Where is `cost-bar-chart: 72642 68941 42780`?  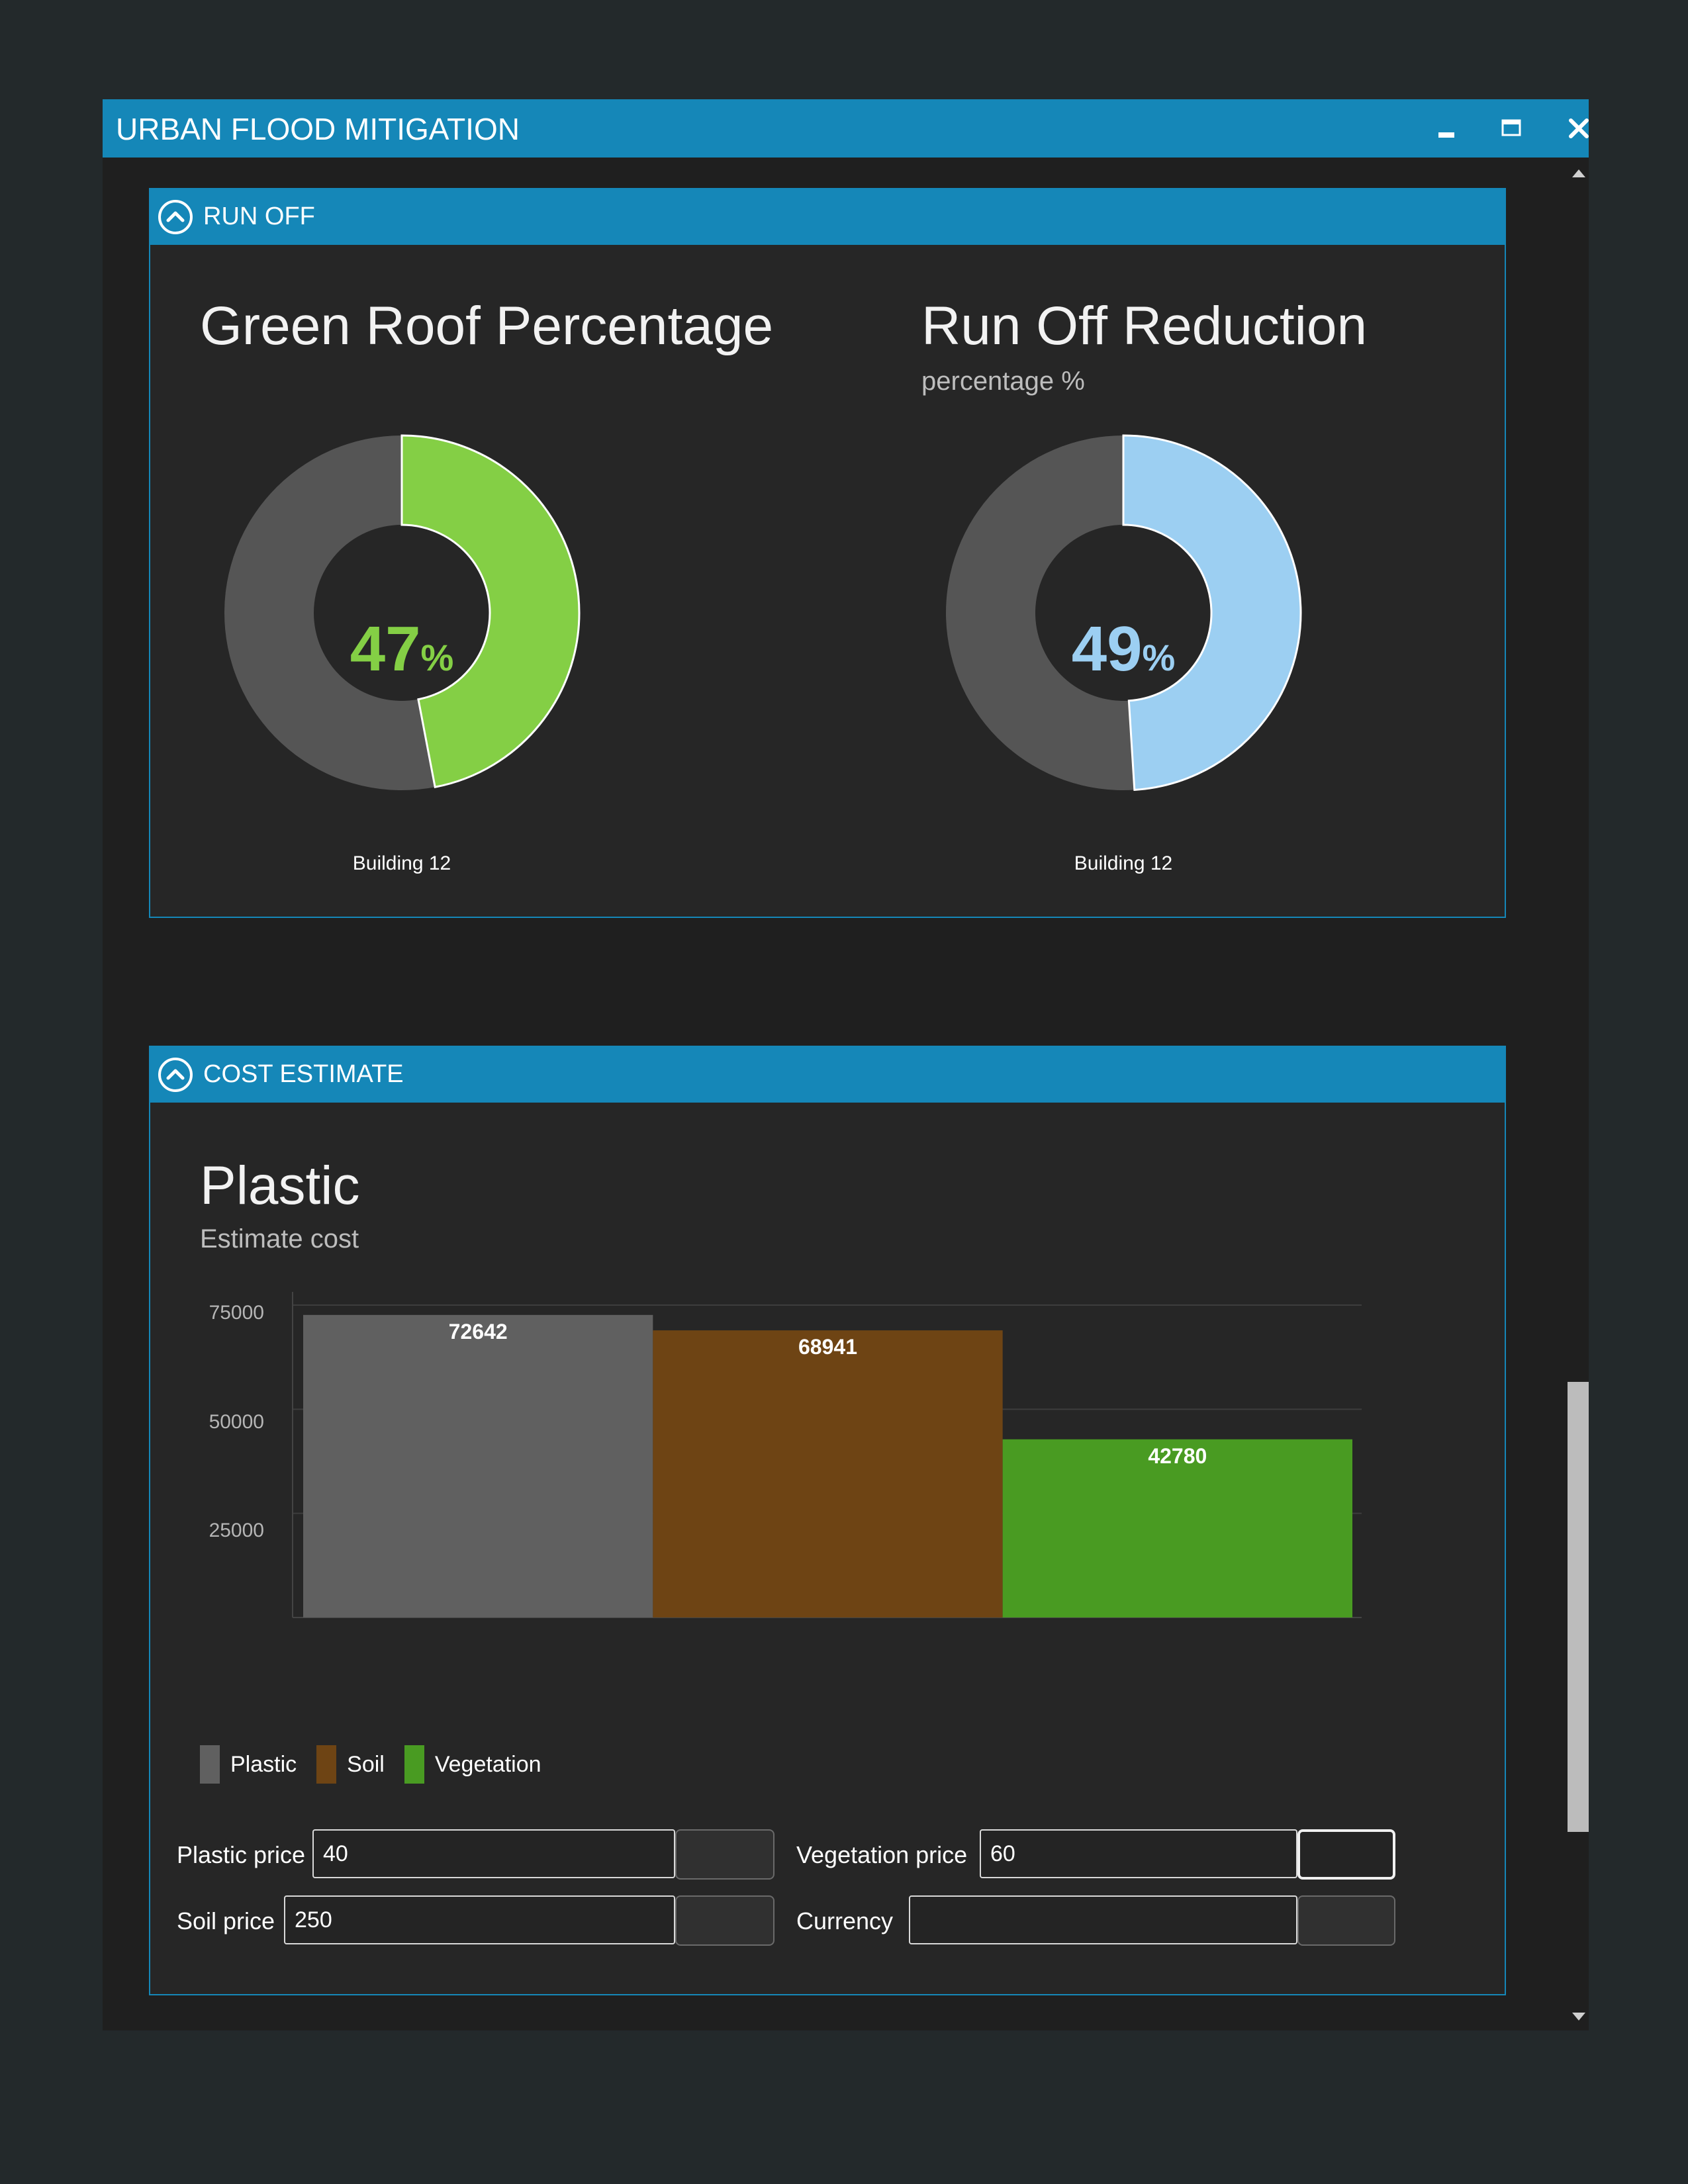 cost-bar-chart: 72642 68941 42780 is located at coordinates (827, 1455).